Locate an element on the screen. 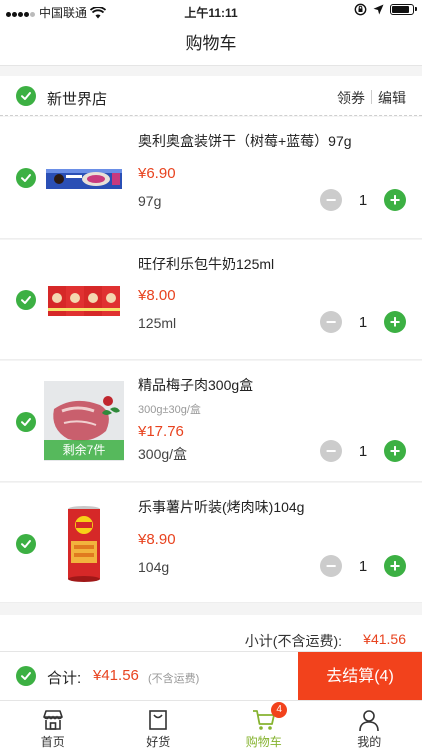 Image resolution: width=422 pixels, height=750 pixels. lays-chips-image is located at coordinates (84, 543).